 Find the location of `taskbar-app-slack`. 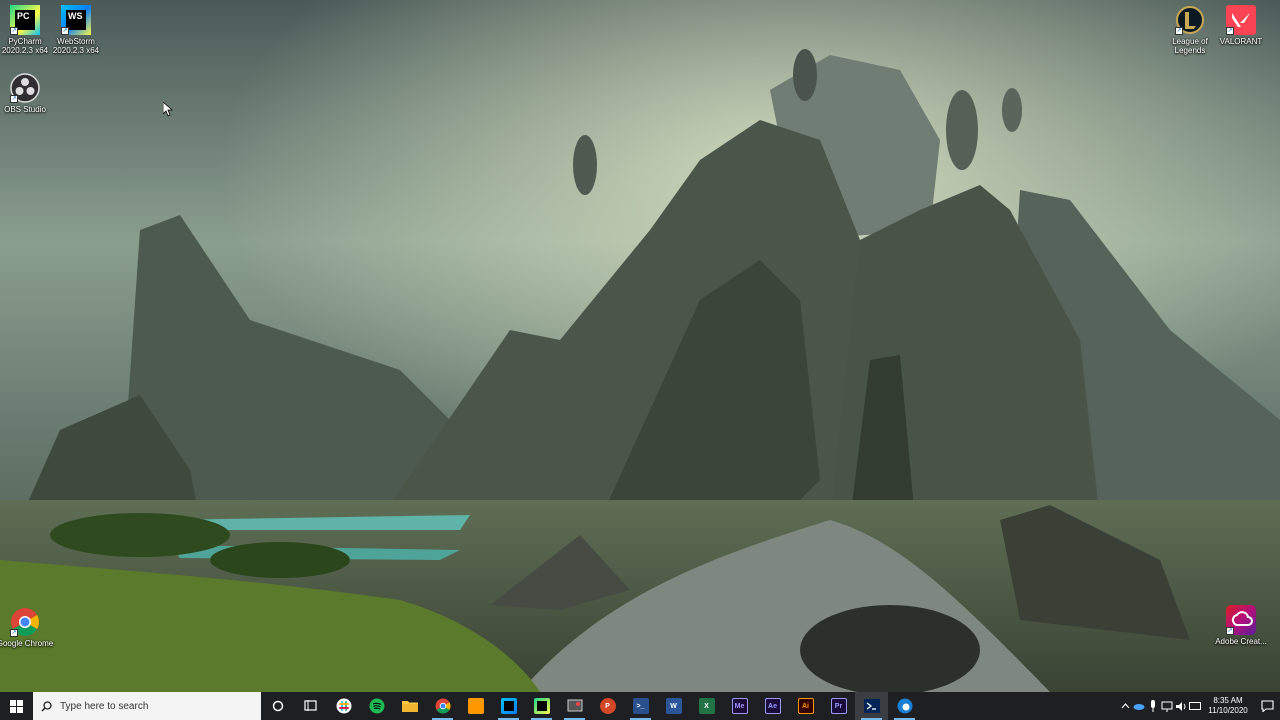

taskbar-app-slack is located at coordinates (343, 706).